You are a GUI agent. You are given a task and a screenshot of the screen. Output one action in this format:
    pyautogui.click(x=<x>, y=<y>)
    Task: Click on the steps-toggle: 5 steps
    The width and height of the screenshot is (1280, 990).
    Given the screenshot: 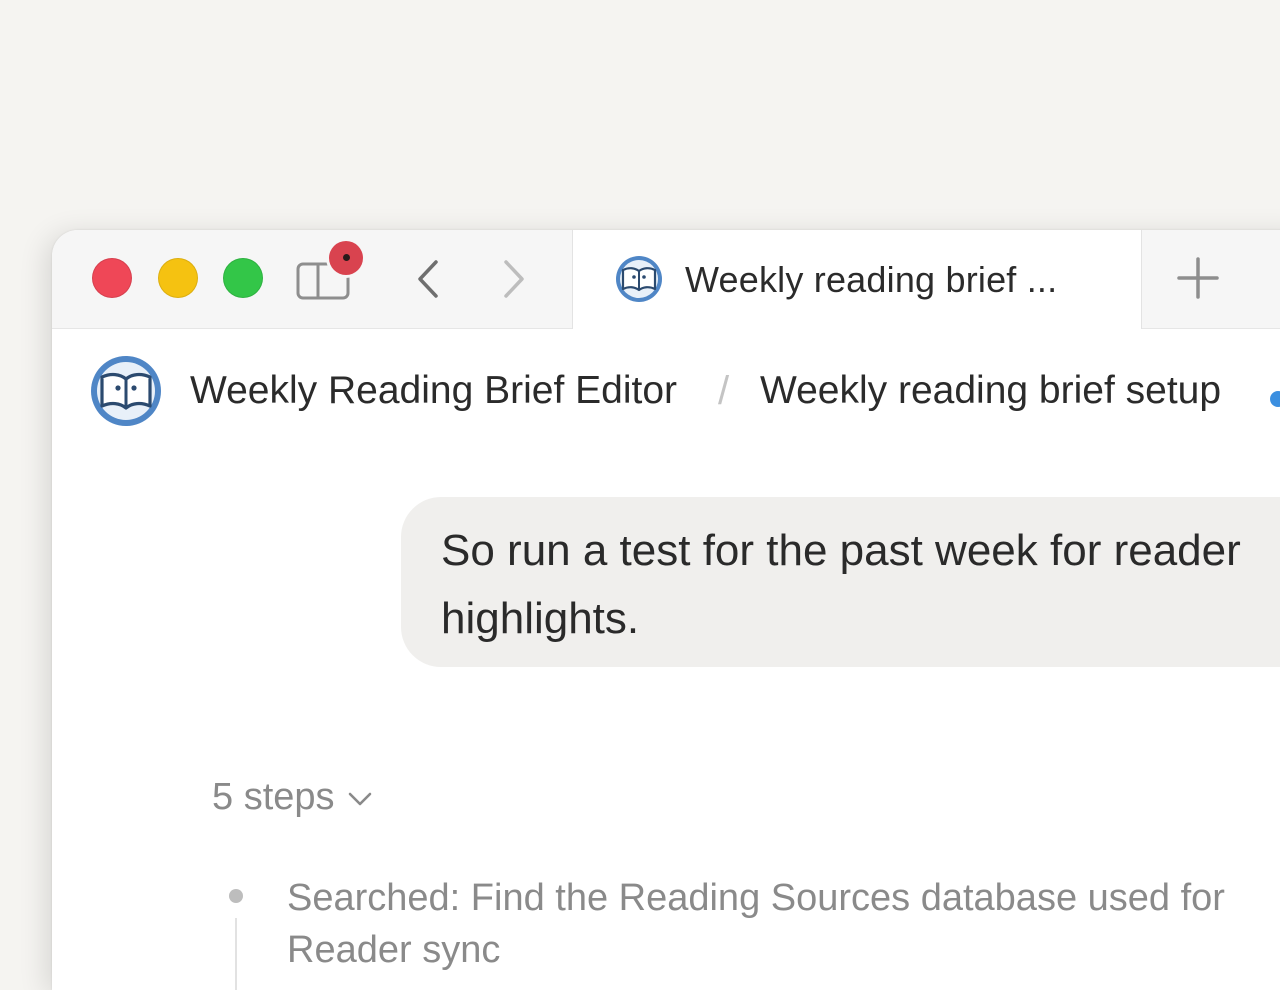 What is the action you would take?
    pyautogui.click(x=292, y=797)
    